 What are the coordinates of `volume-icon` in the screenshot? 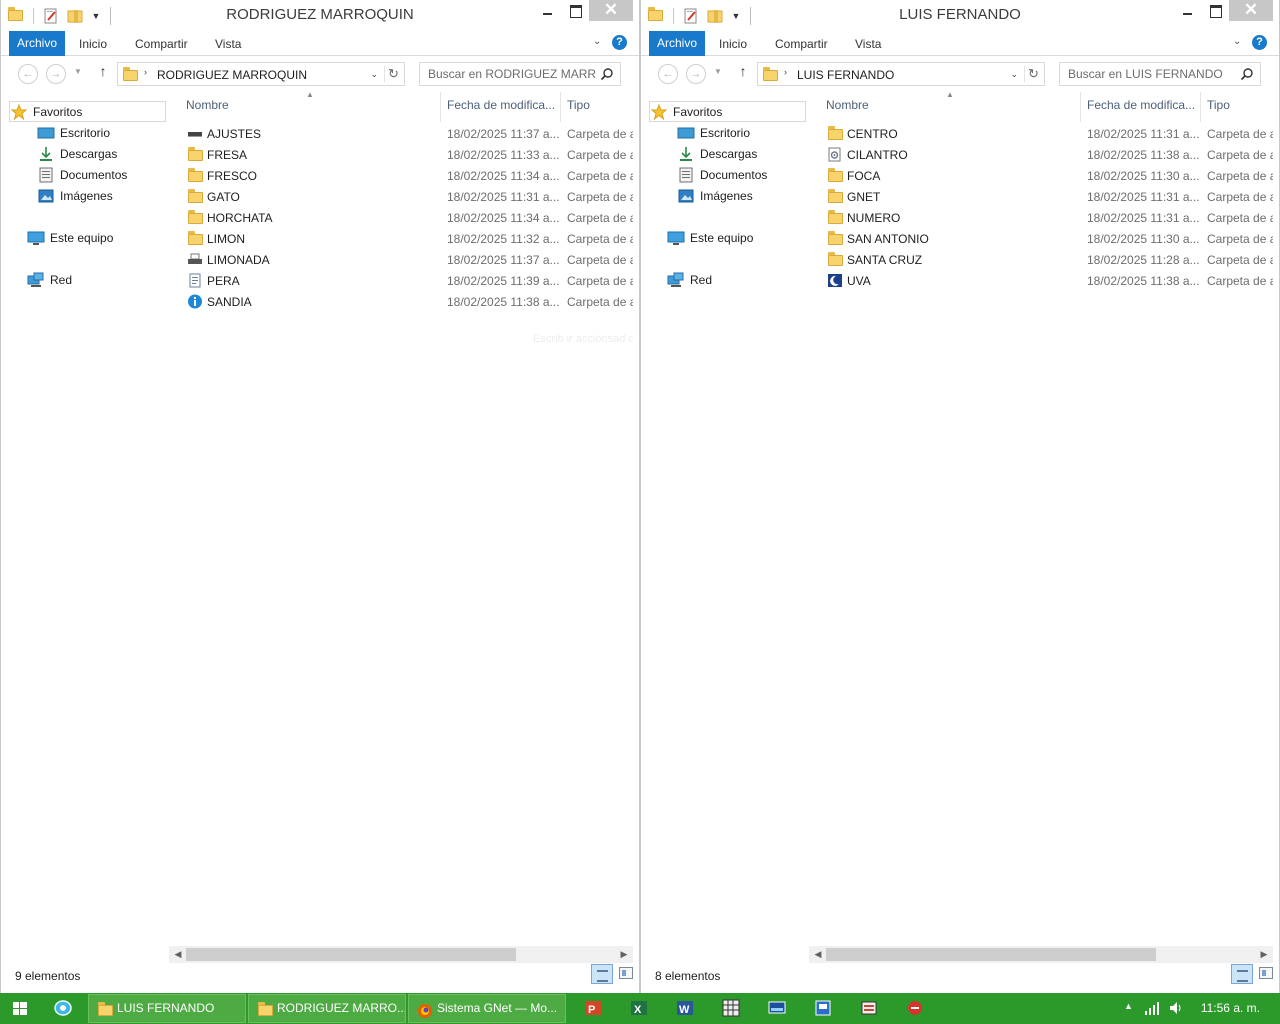 It's located at (1176, 1009).